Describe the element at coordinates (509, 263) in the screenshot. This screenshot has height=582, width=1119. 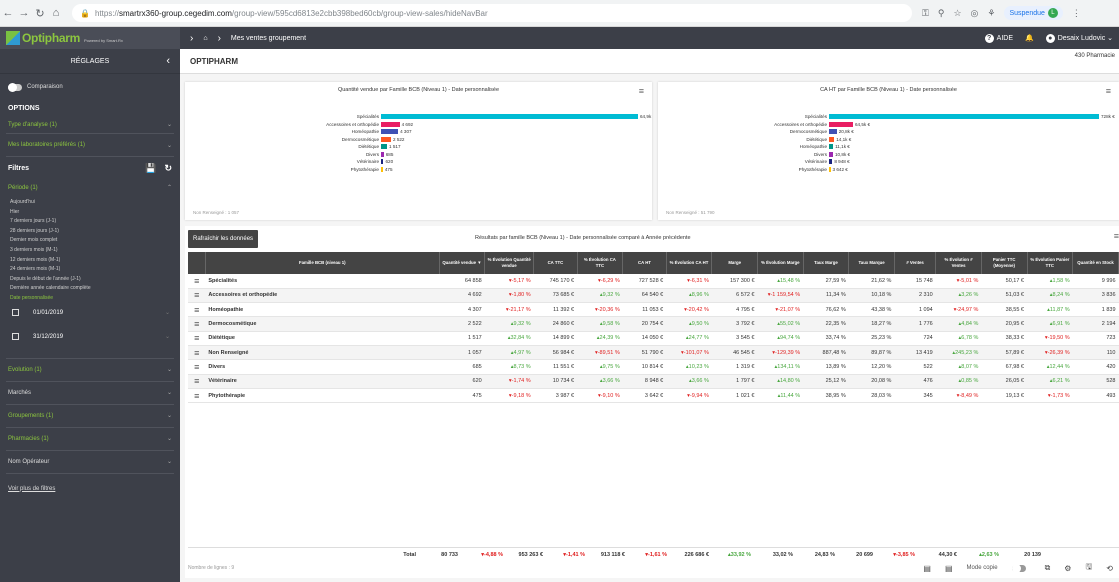
I see `column-header: % Évolution Quantité vendue` at that location.